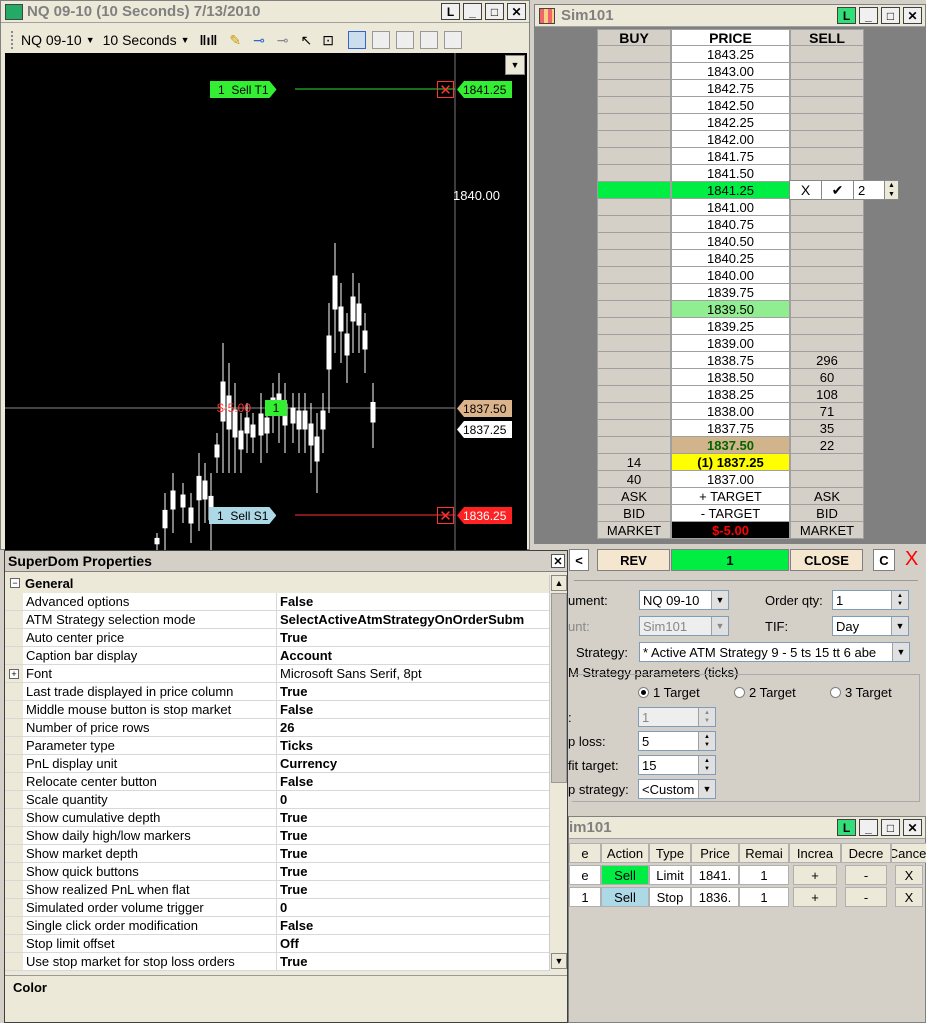 This screenshot has width=926, height=1023. What do you see at coordinates (381, 40) in the screenshot?
I see `candles-icon` at bounding box center [381, 40].